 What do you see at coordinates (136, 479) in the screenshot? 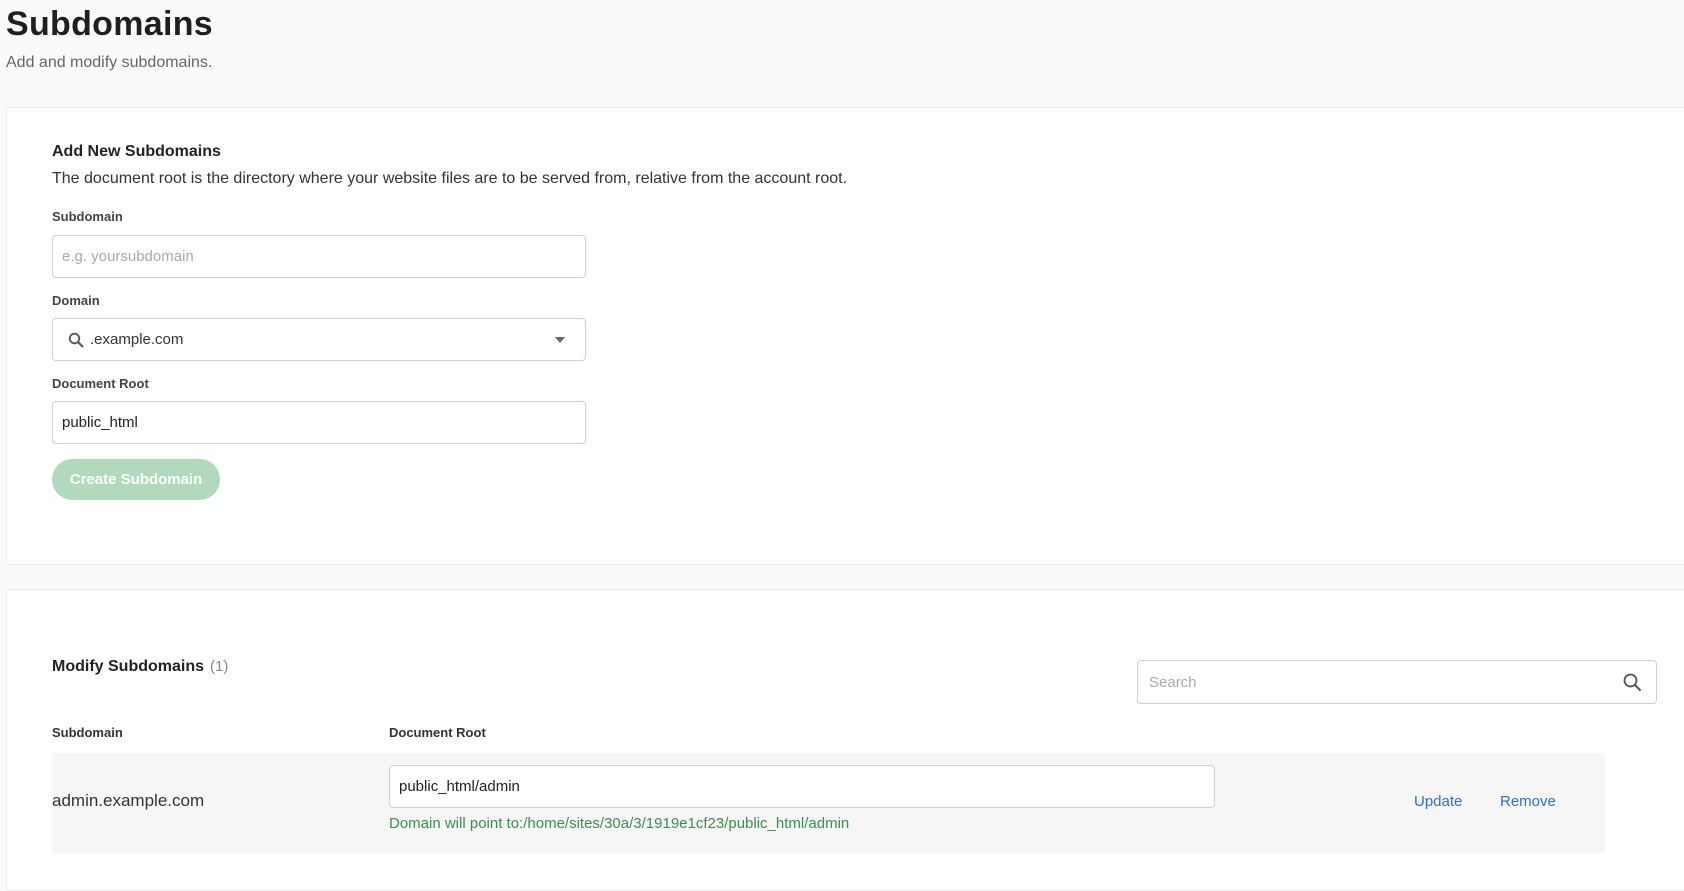
I see `create-subdomain-button: Create Subdomain` at bounding box center [136, 479].